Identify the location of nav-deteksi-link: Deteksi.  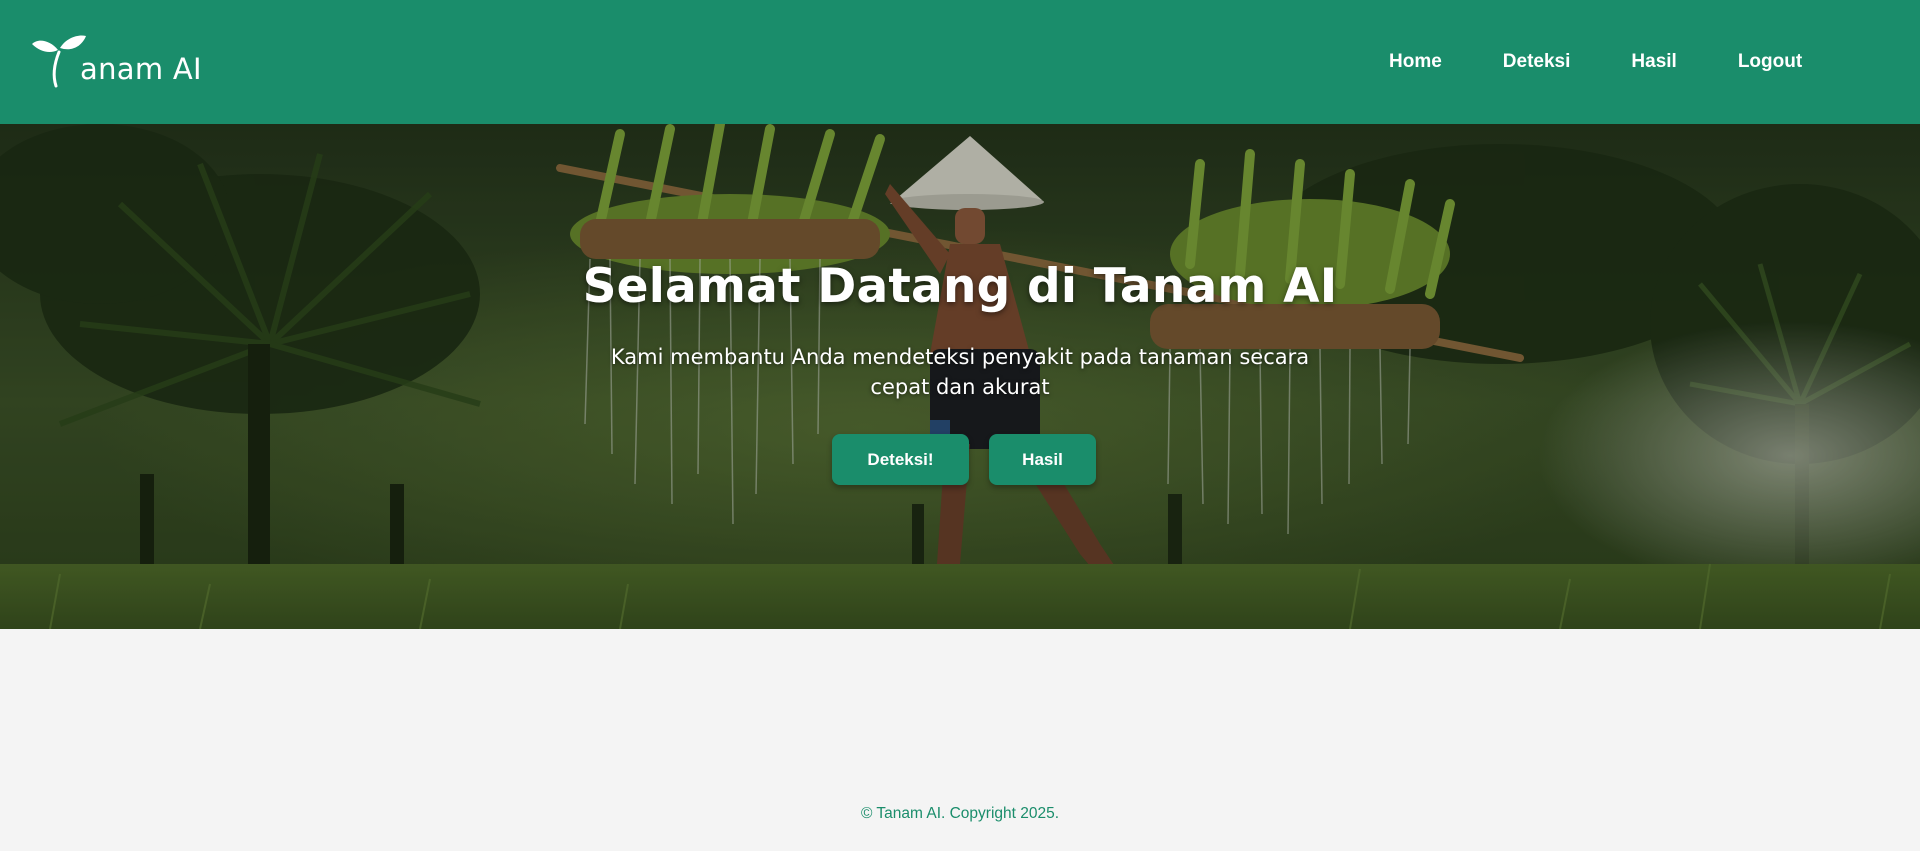
(1537, 62).